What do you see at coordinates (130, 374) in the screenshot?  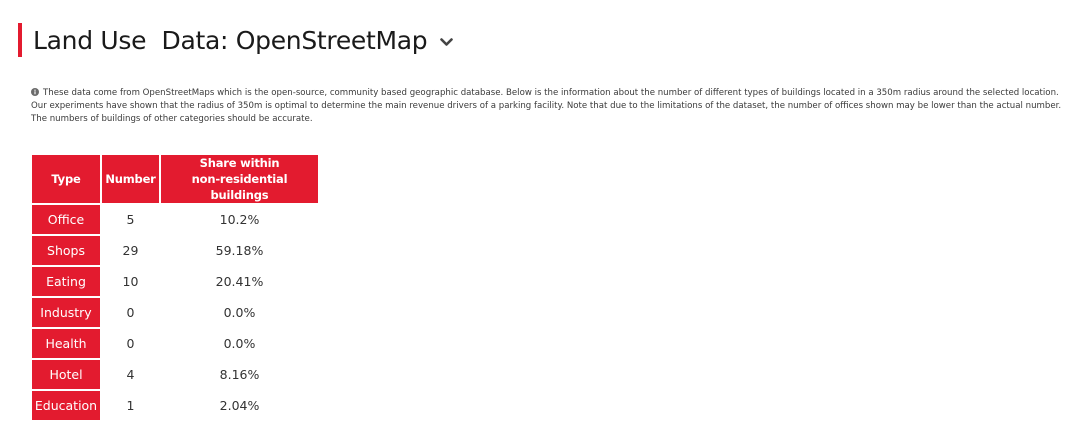 I see `row-number-cell: 4` at bounding box center [130, 374].